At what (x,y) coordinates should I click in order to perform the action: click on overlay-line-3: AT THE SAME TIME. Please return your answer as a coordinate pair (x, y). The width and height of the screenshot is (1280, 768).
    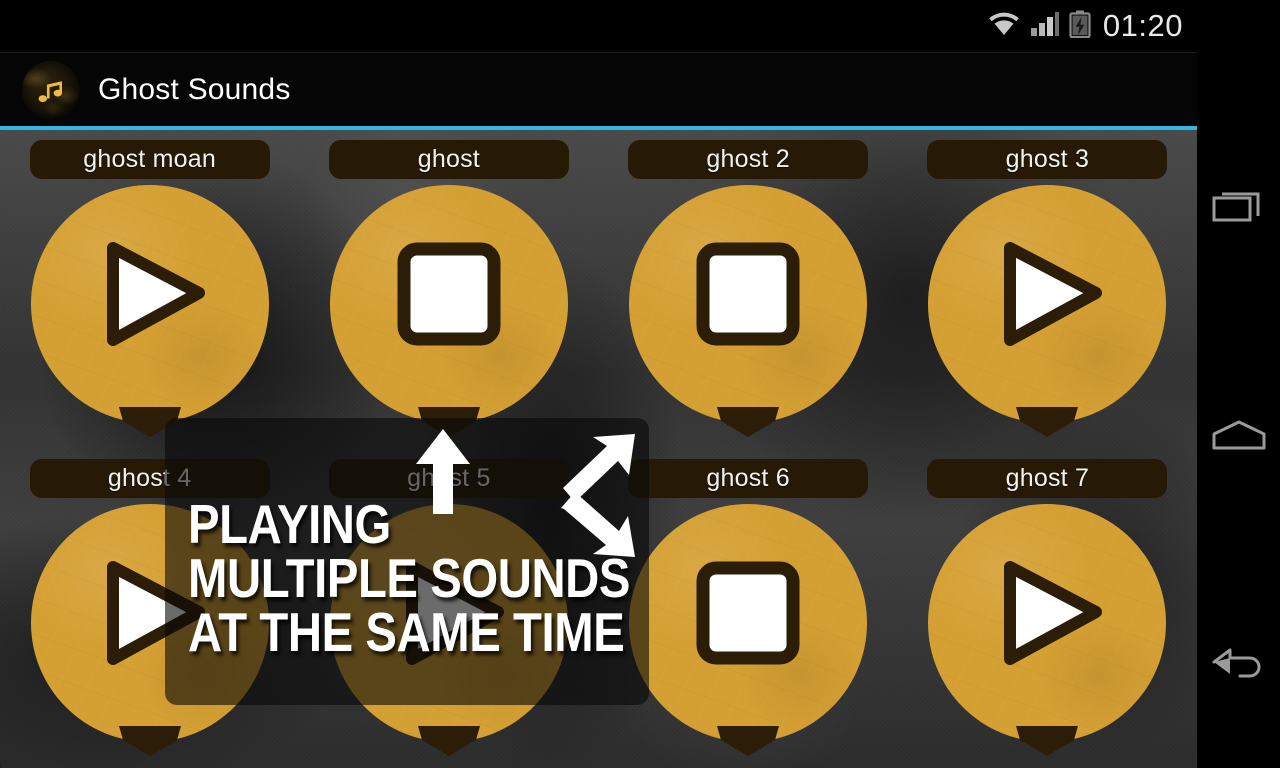
    Looking at the image, I should click on (406, 631).